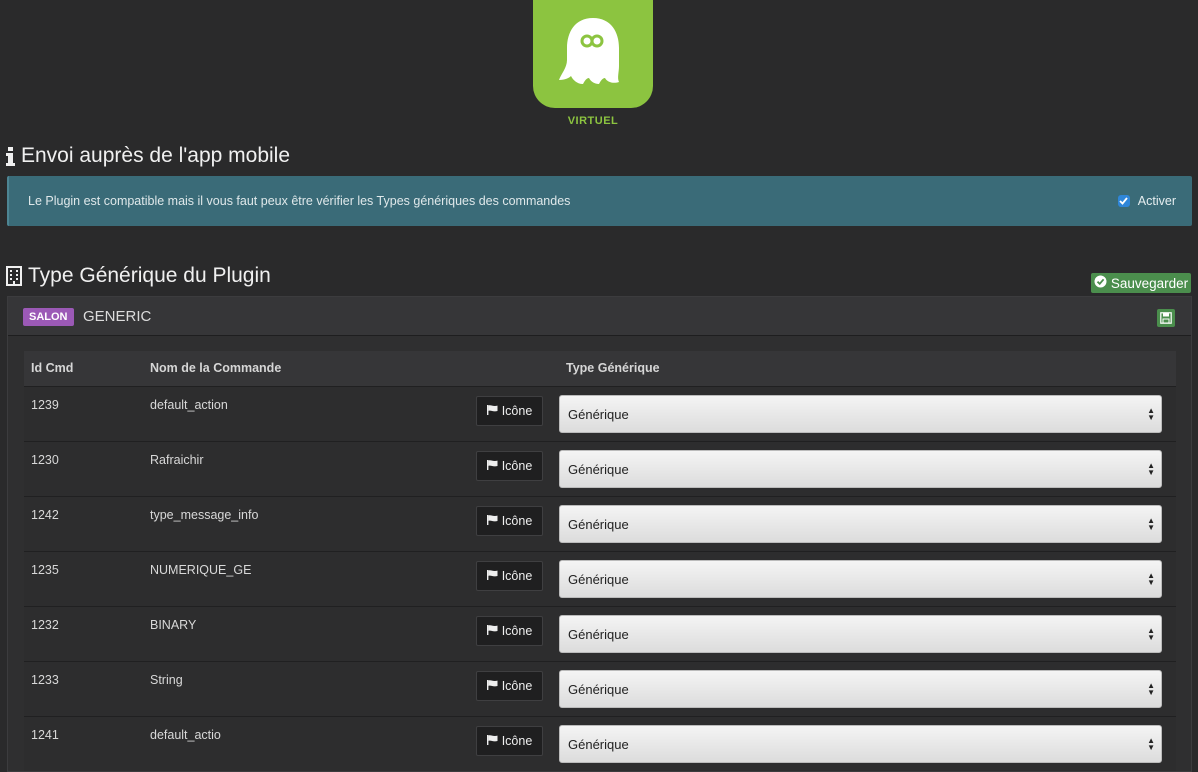 The width and height of the screenshot is (1198, 772). I want to click on cmd-name: String, so click(166, 679).